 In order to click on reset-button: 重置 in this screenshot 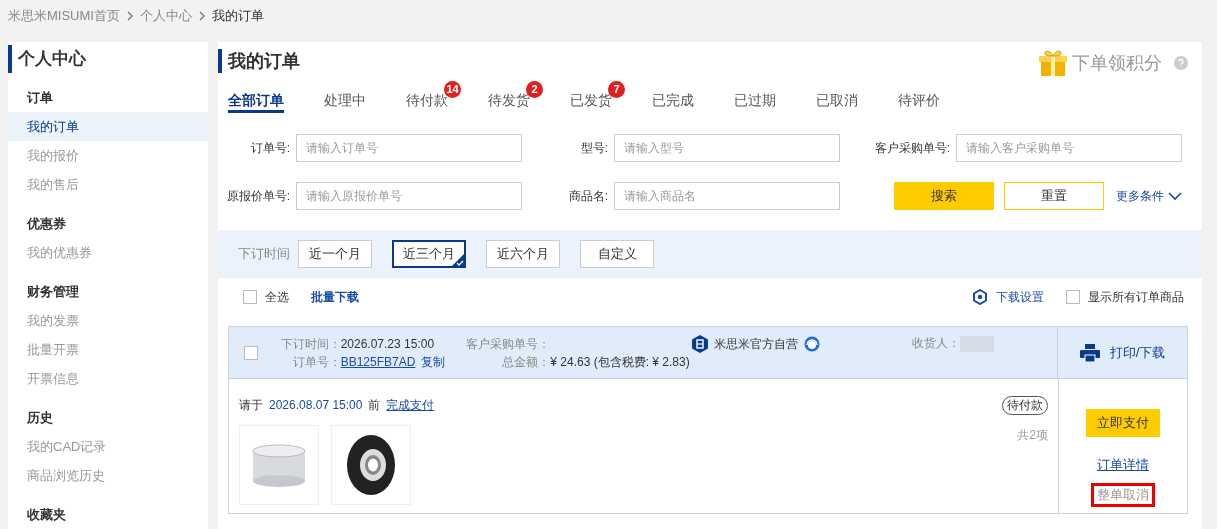, I will do `click(1054, 196)`.